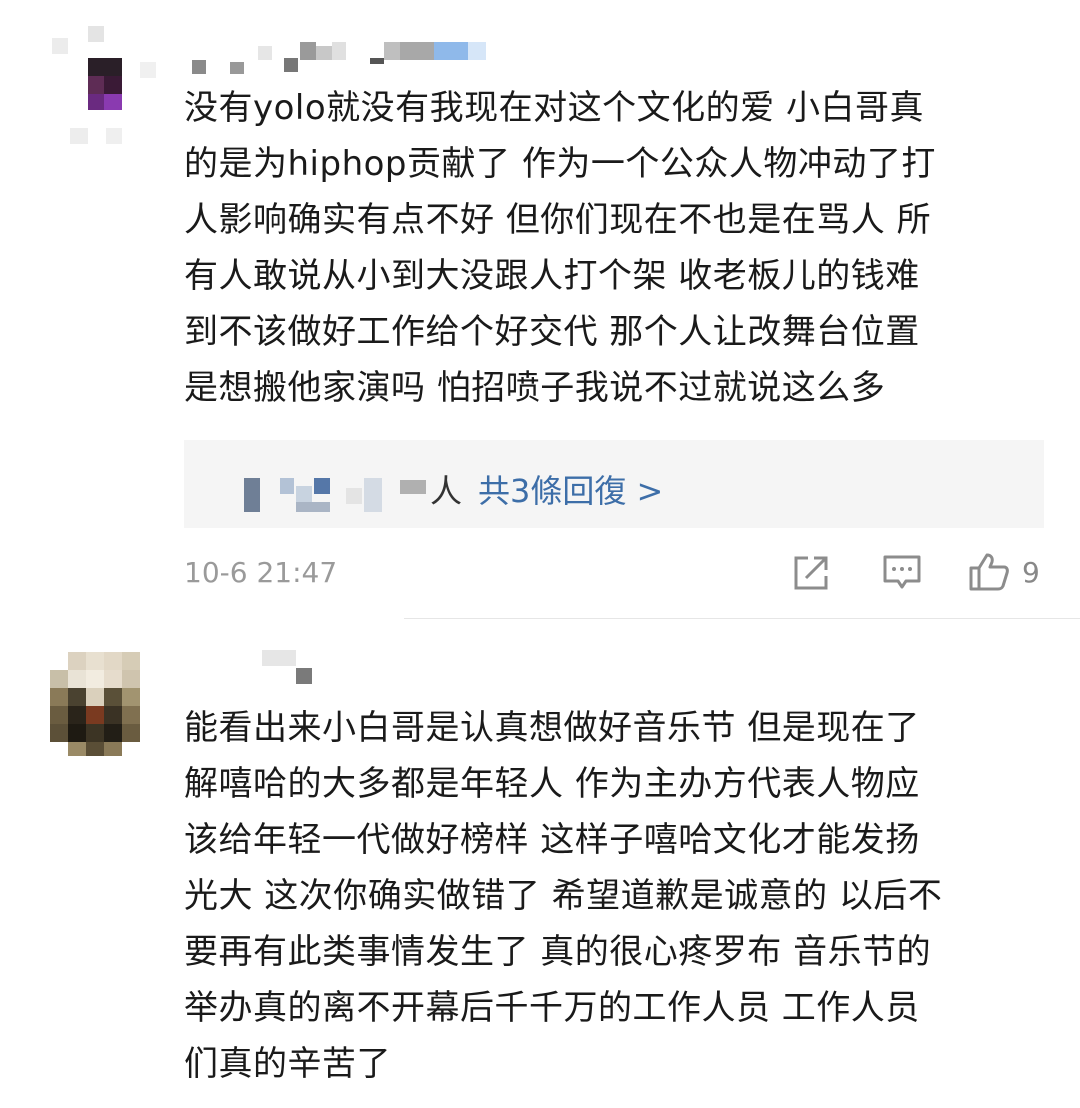 The width and height of the screenshot is (1080, 1108). Describe the element at coordinates (560, 164) in the screenshot. I see `comment-line: 的是为hiphop贡献了 作为一个公众人物冲动了打` at that location.